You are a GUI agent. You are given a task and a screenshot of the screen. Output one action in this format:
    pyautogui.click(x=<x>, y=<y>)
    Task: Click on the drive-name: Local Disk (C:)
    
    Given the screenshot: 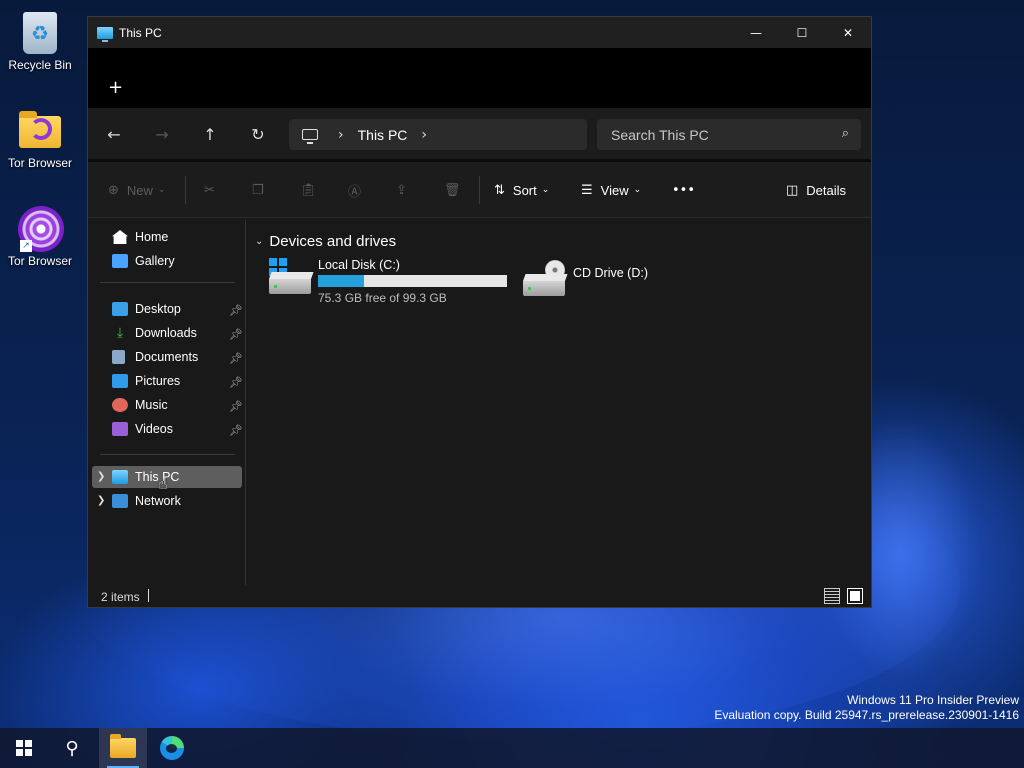 What is the action you would take?
    pyautogui.click(x=359, y=265)
    